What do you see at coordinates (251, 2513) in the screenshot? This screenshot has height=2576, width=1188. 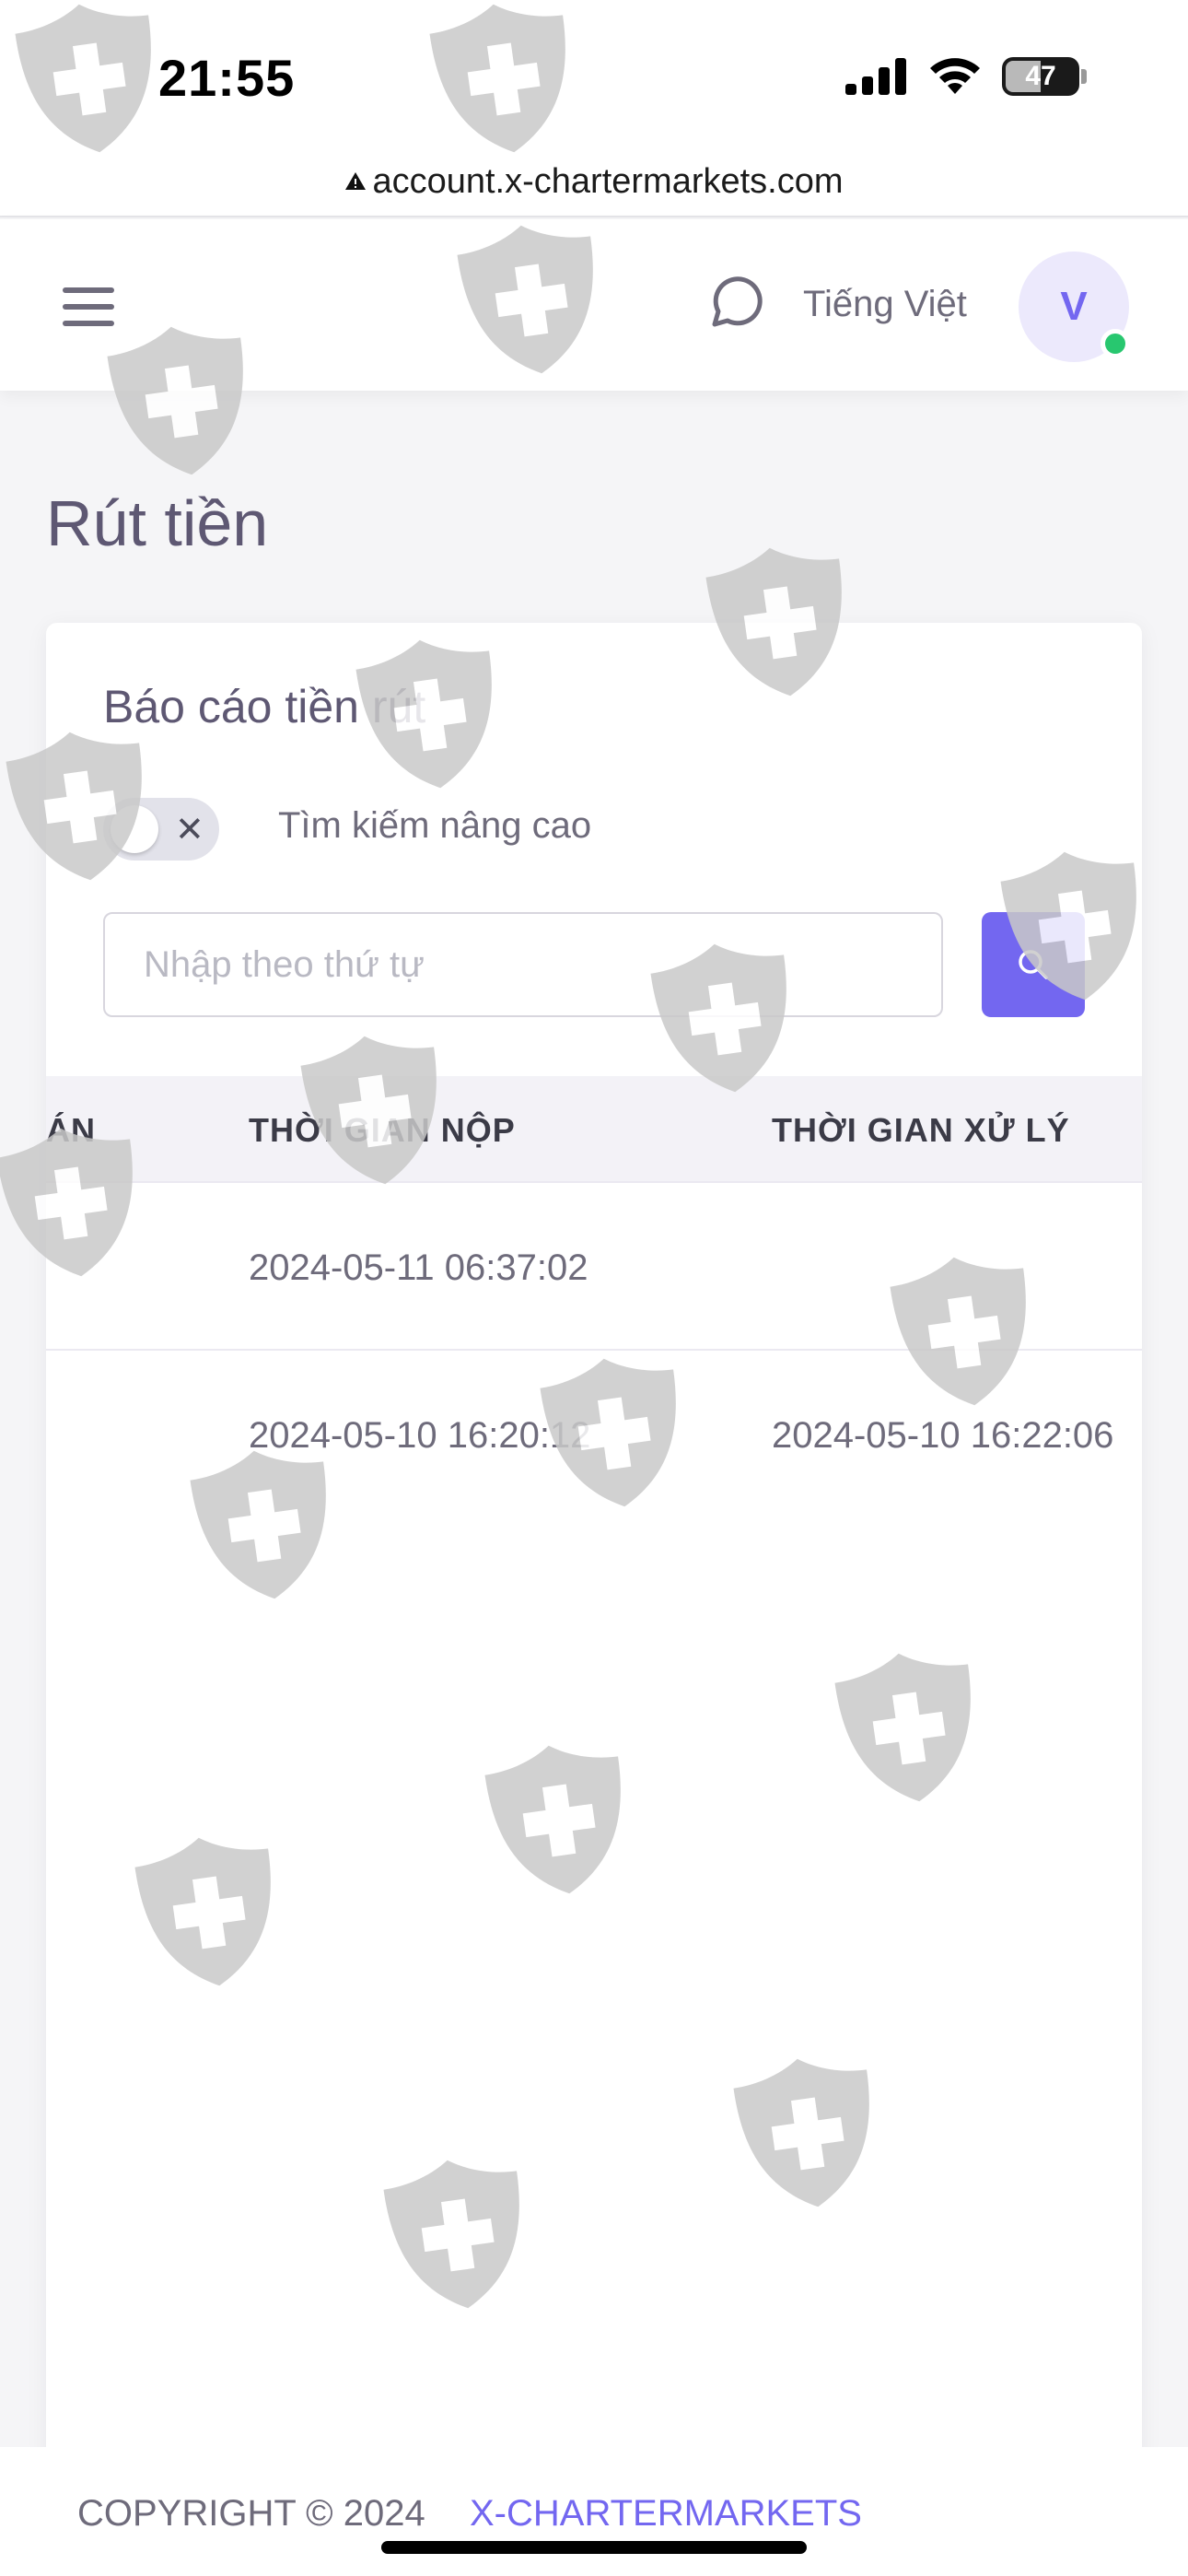 I see `copyright-text: COPYRIGHT © 2024` at bounding box center [251, 2513].